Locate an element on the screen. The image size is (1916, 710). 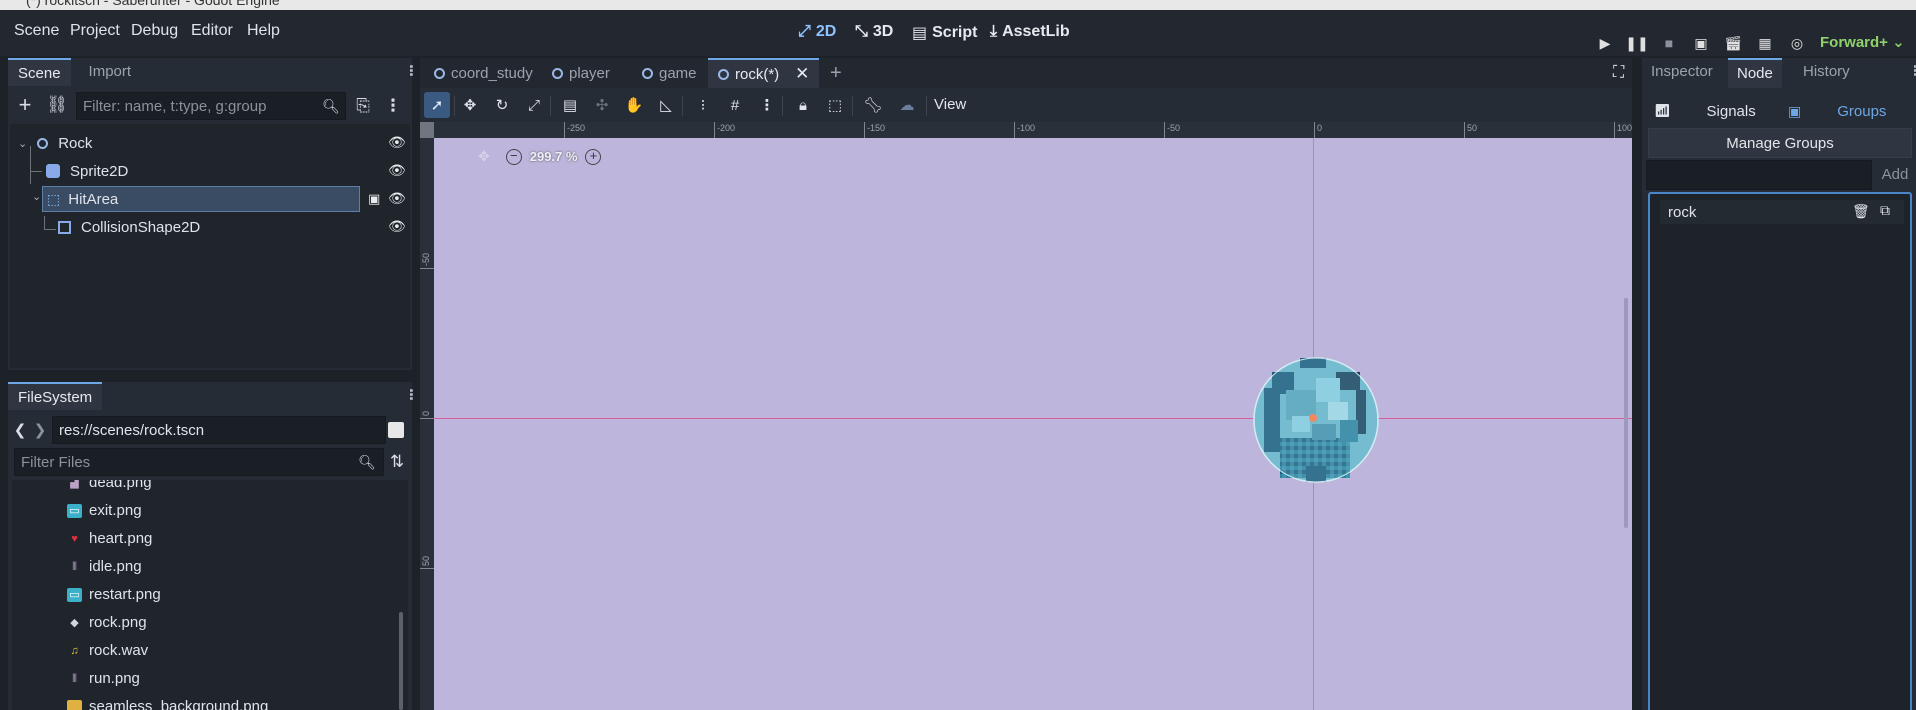
tab-game: game is located at coordinates (669, 73).